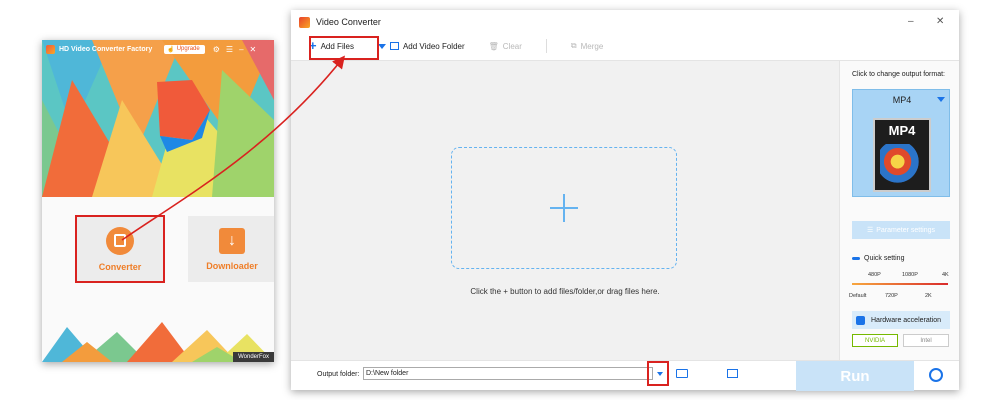 This screenshot has width=1000, height=400. Describe the element at coordinates (898, 74) in the screenshot. I see `format-hint: Click to change output format:` at that location.